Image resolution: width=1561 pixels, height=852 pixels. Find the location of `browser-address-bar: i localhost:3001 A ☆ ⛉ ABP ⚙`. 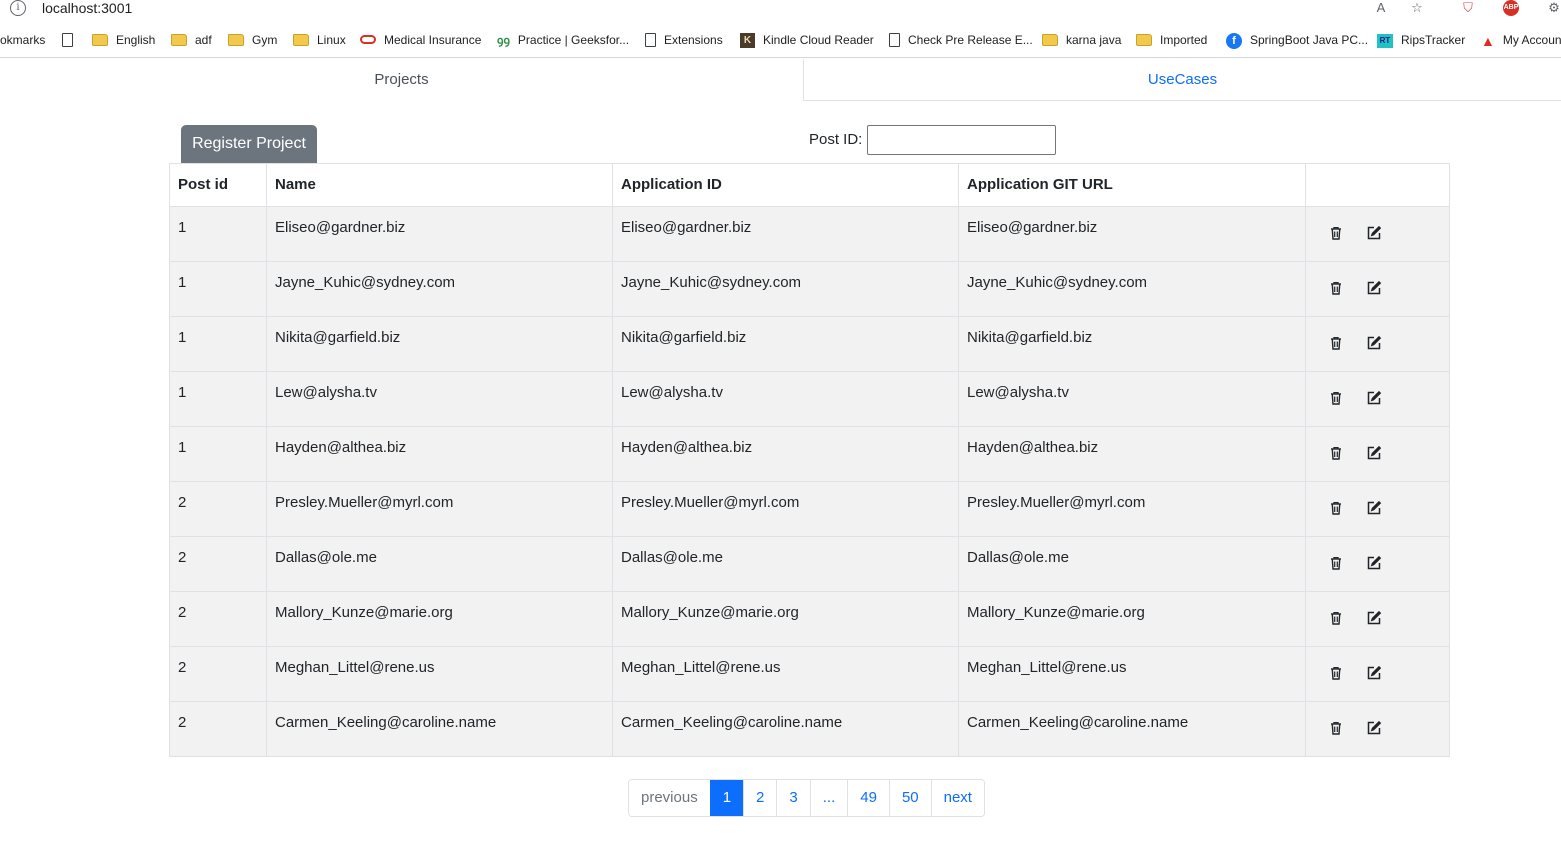

browser-address-bar: i localhost:3001 A ☆ ⛉ ABP ⚙ is located at coordinates (780, 10).